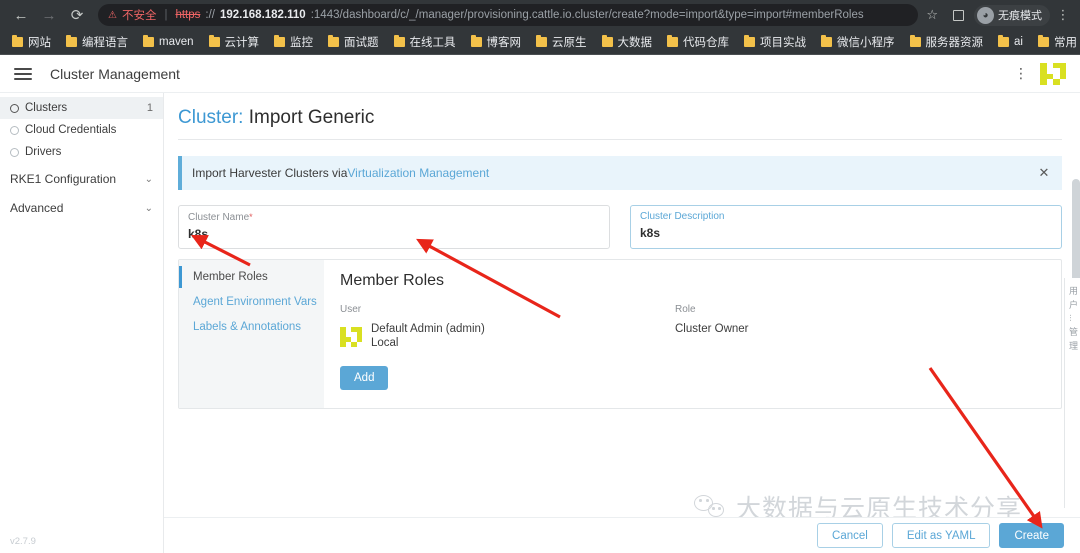 The width and height of the screenshot is (1080, 553). Describe the element at coordinates (394, 217) in the screenshot. I see `cluster-name-label: Cluster Name*` at that location.